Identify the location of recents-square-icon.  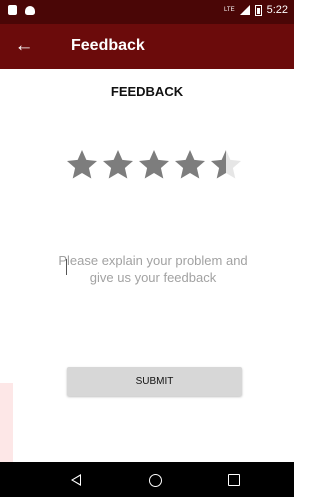
(234, 480).